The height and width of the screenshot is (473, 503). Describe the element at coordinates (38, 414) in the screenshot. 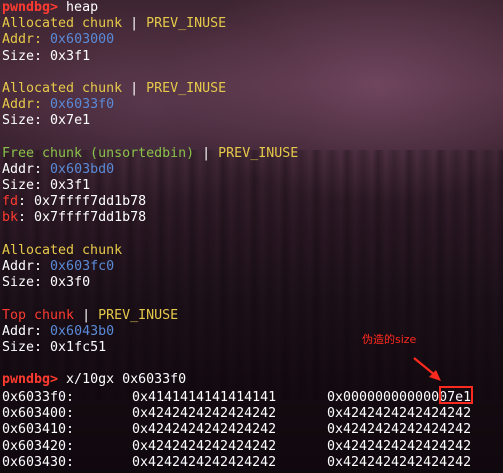

I see `memory-address: 0x603400:` at that location.